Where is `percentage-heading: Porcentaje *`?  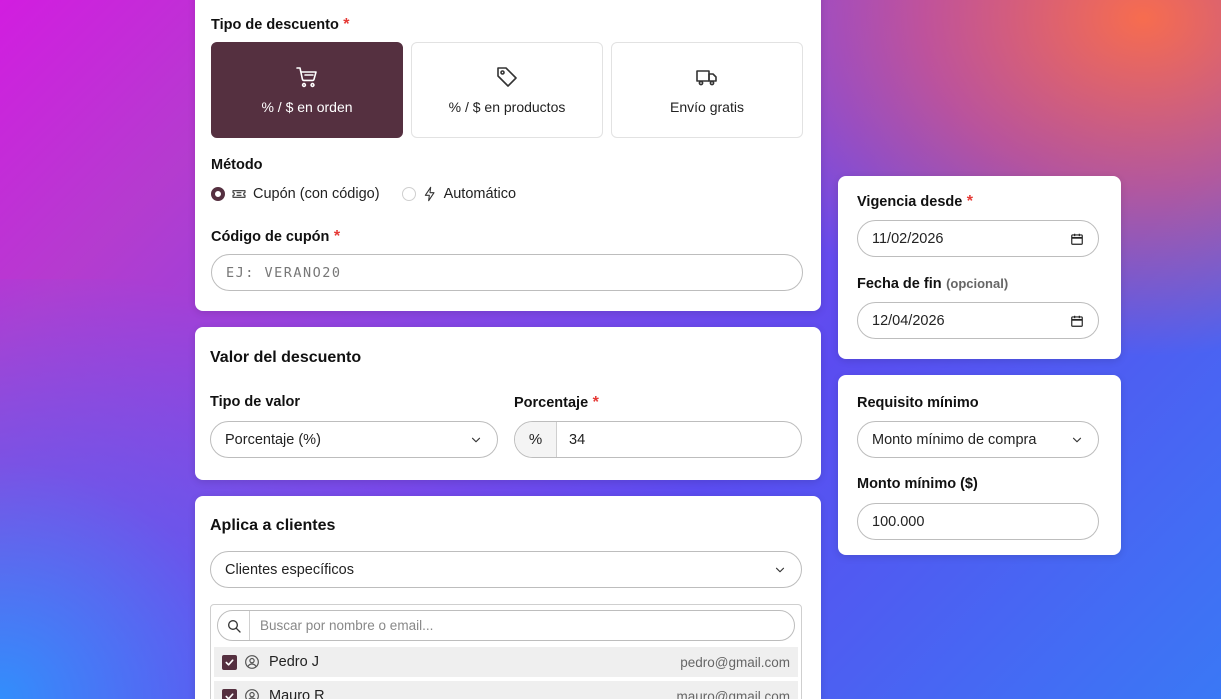 percentage-heading: Porcentaje * is located at coordinates (556, 403).